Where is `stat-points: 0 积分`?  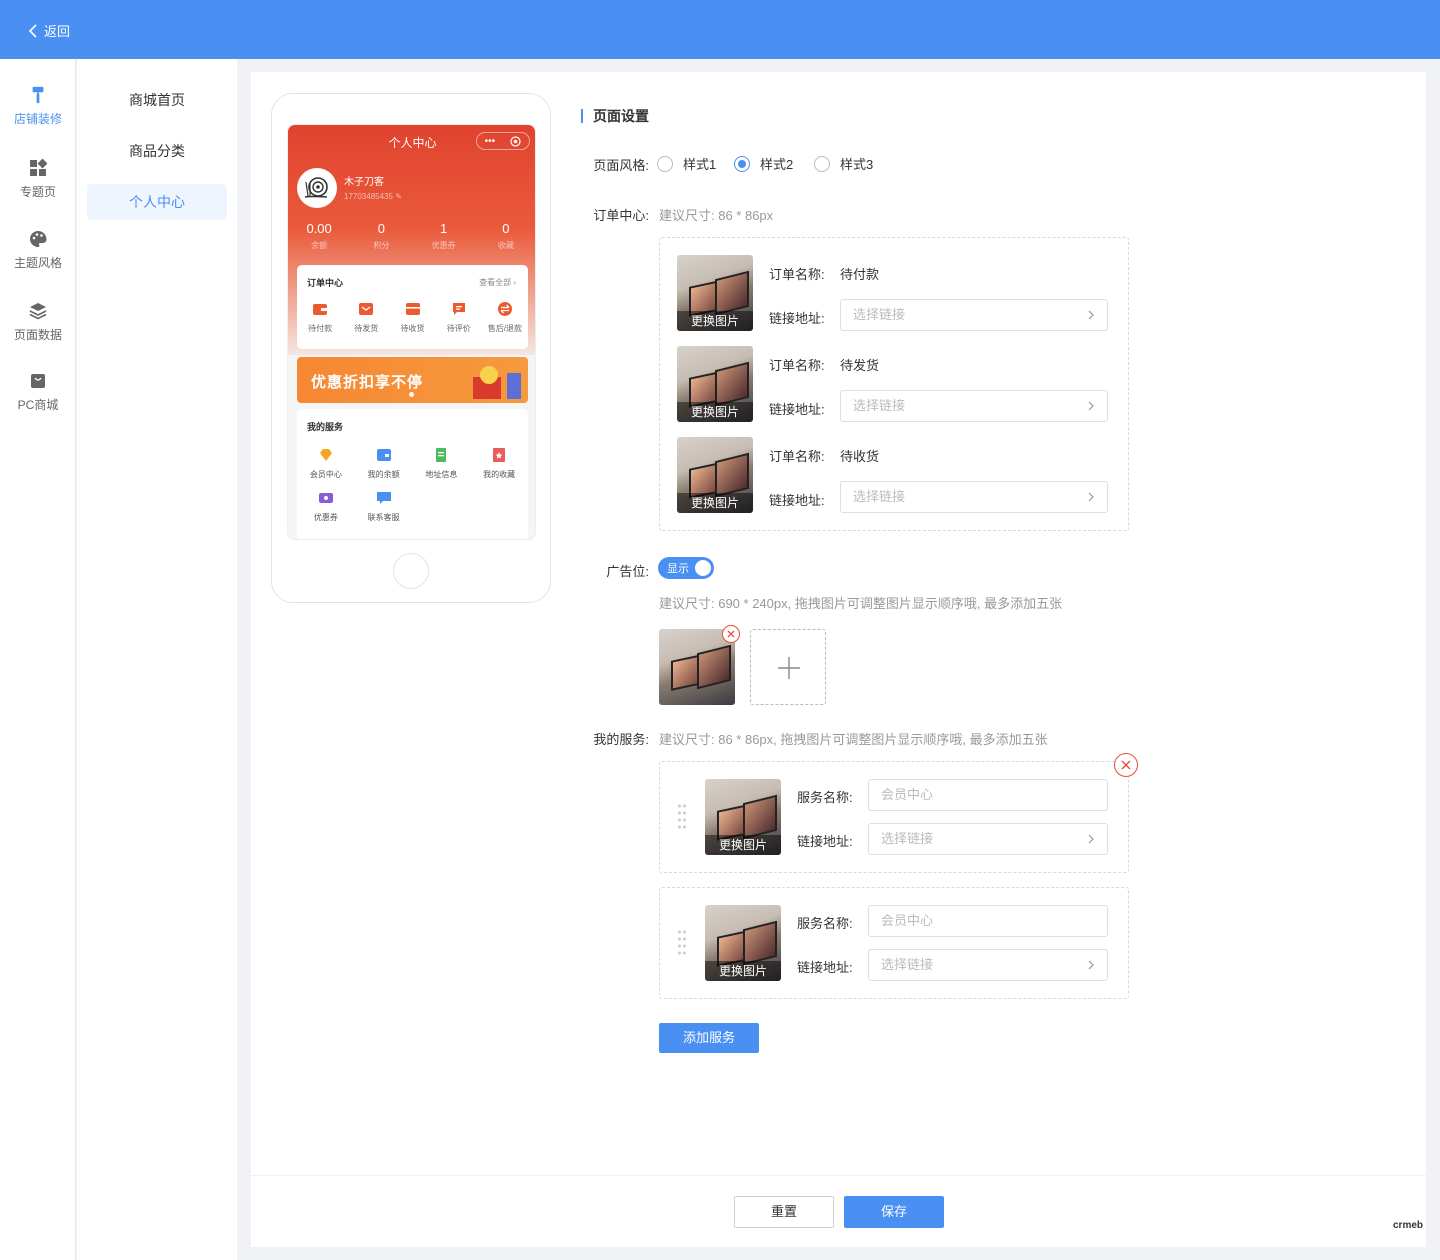
stat-points: 0 积分 is located at coordinates (381, 235).